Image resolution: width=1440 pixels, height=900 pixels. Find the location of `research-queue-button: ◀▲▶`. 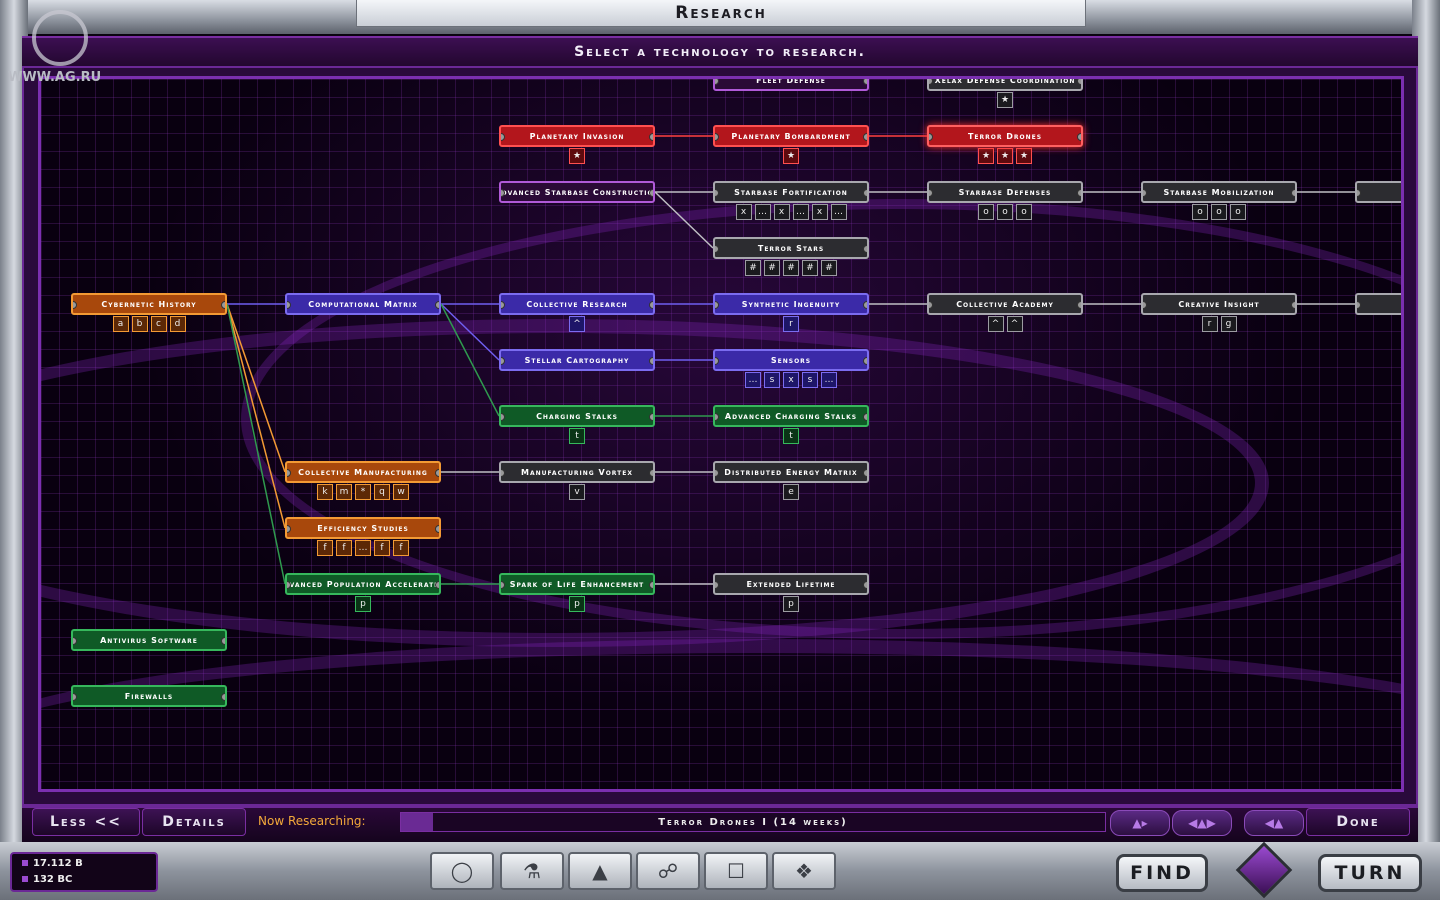

research-queue-button: ◀▲▶ is located at coordinates (1202, 823).